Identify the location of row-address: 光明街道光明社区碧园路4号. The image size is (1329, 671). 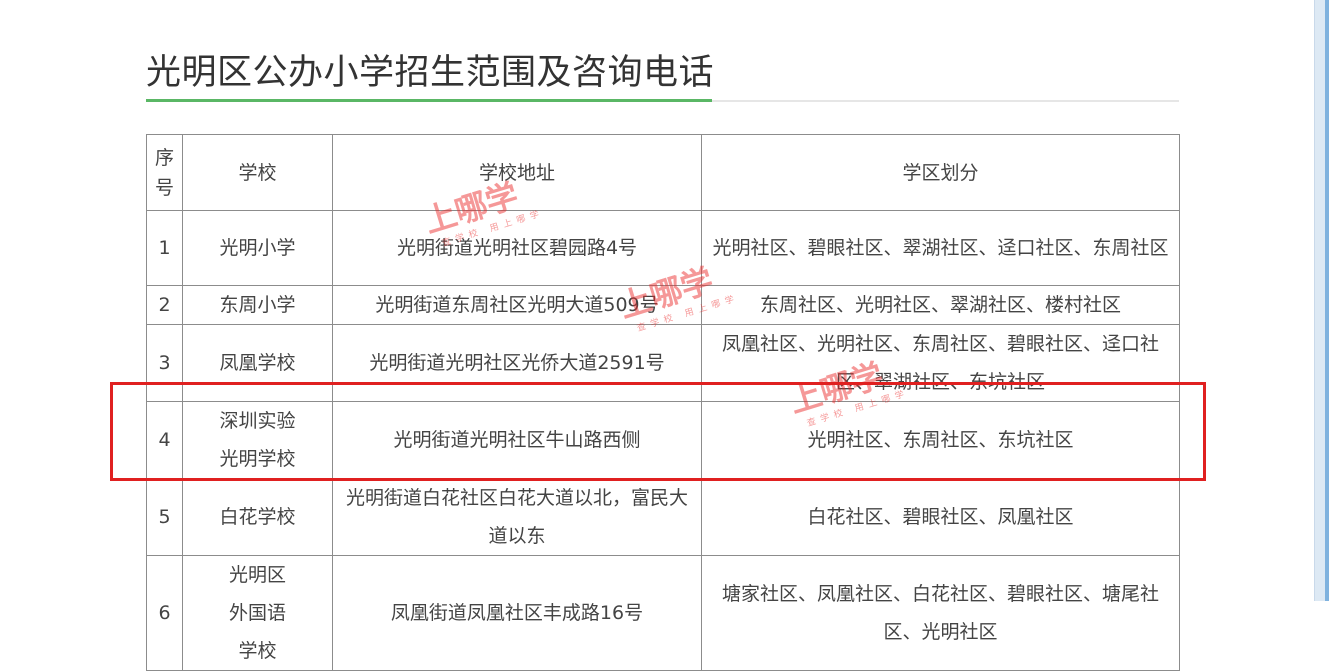
(517, 248).